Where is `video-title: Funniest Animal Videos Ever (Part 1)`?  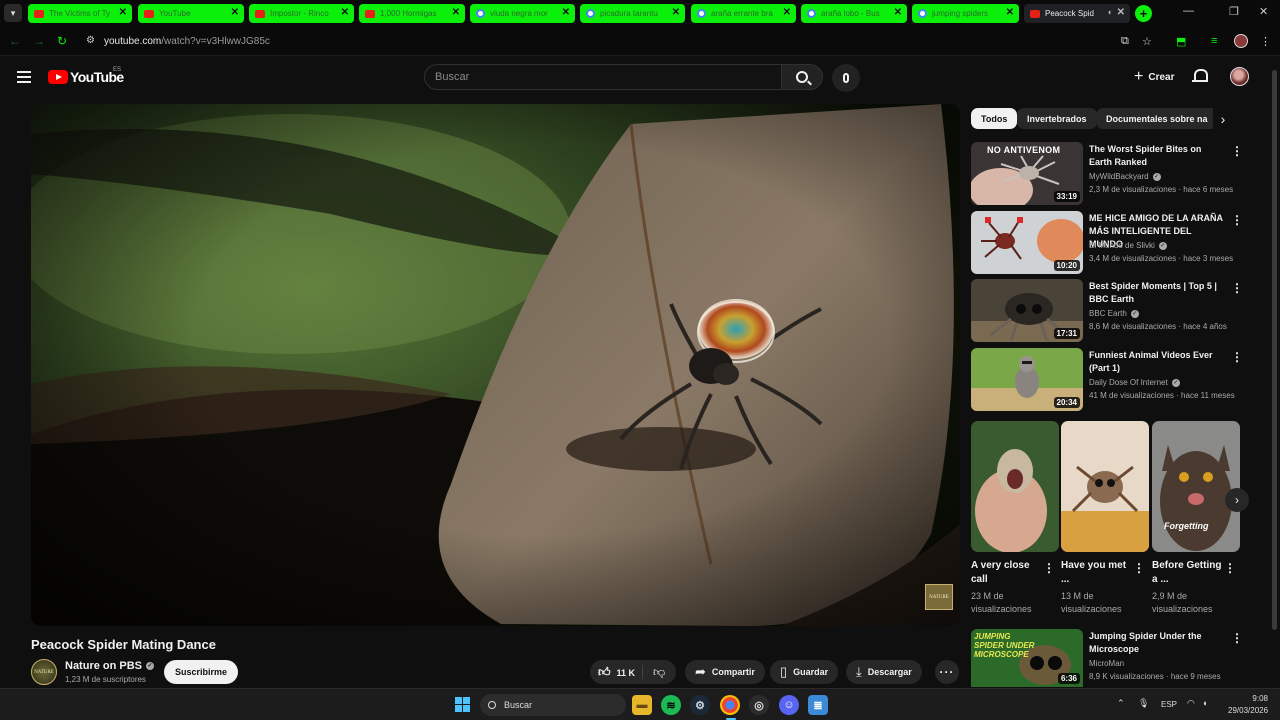 video-title: Funniest Animal Videos Ever (Part 1) is located at coordinates (1157, 362).